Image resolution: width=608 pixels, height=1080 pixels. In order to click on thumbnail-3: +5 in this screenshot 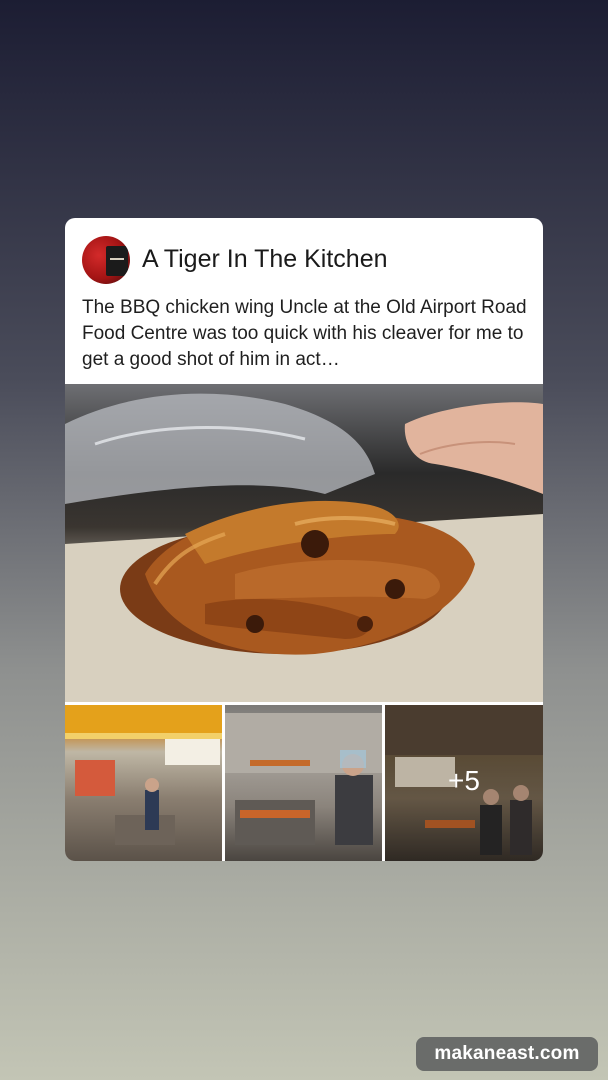, I will do `click(464, 783)`.